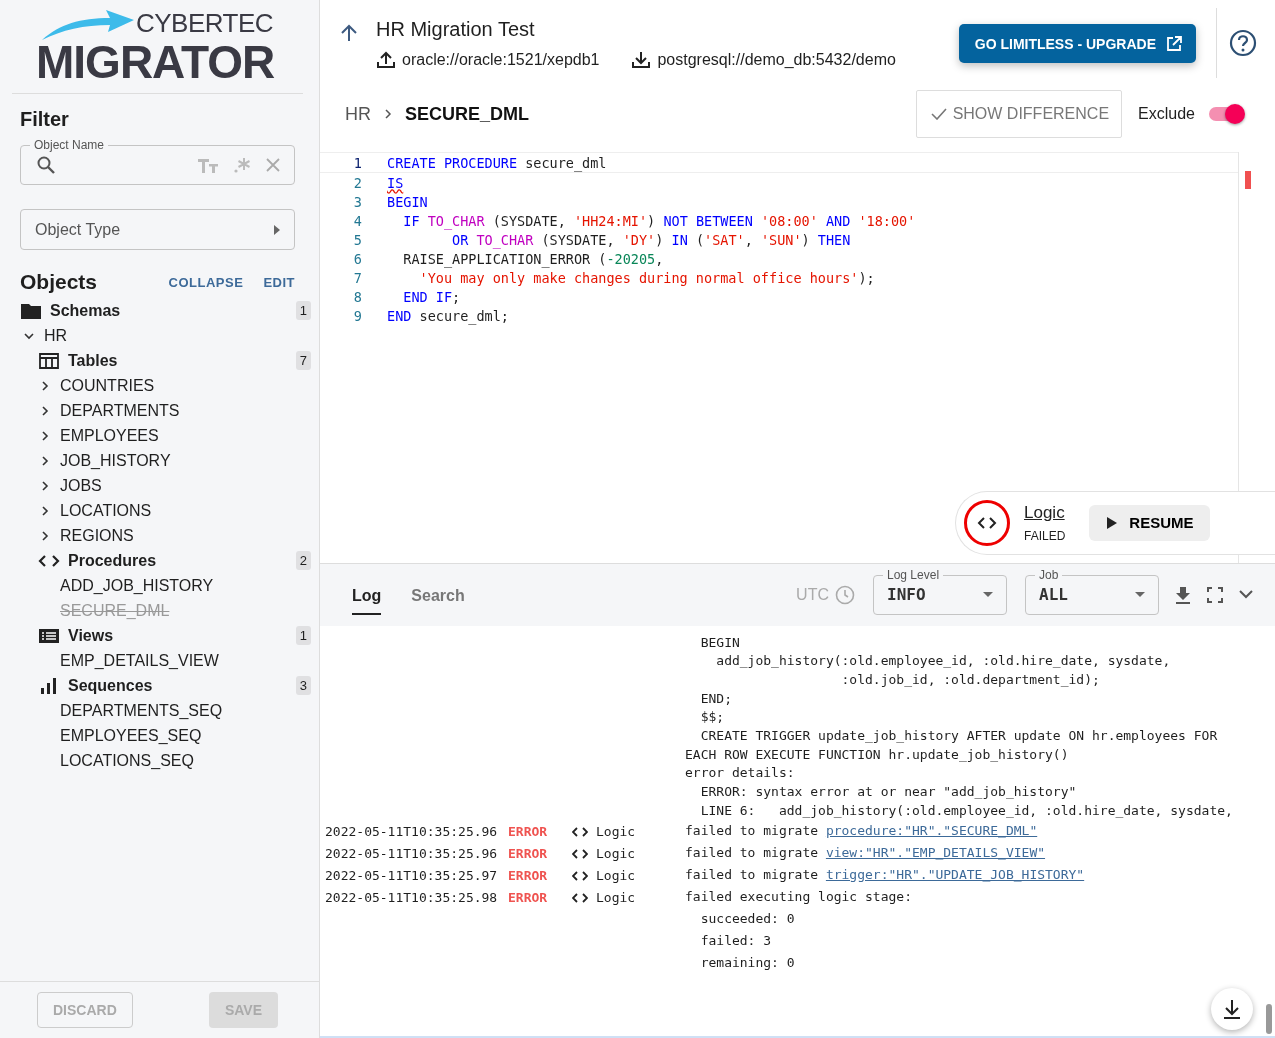  Describe the element at coordinates (1112, 522) in the screenshot. I see `play-icon` at that location.